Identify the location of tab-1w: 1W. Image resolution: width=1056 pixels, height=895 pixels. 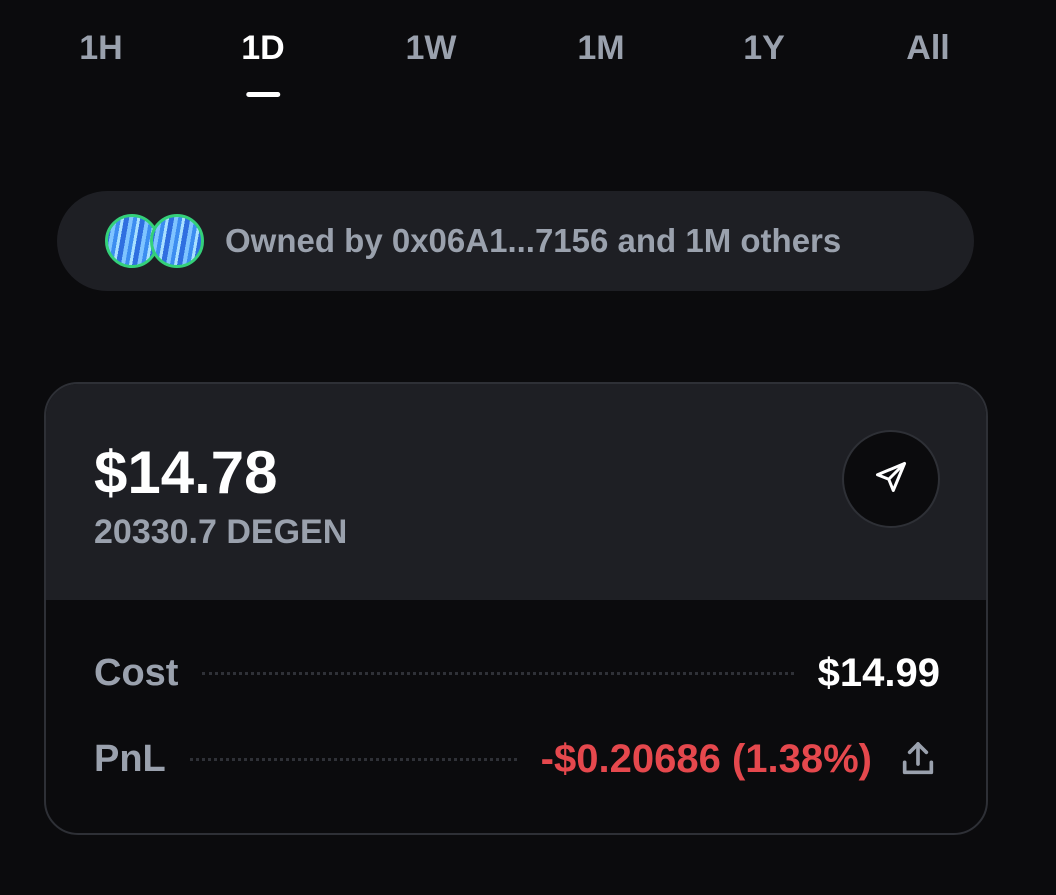
(431, 68).